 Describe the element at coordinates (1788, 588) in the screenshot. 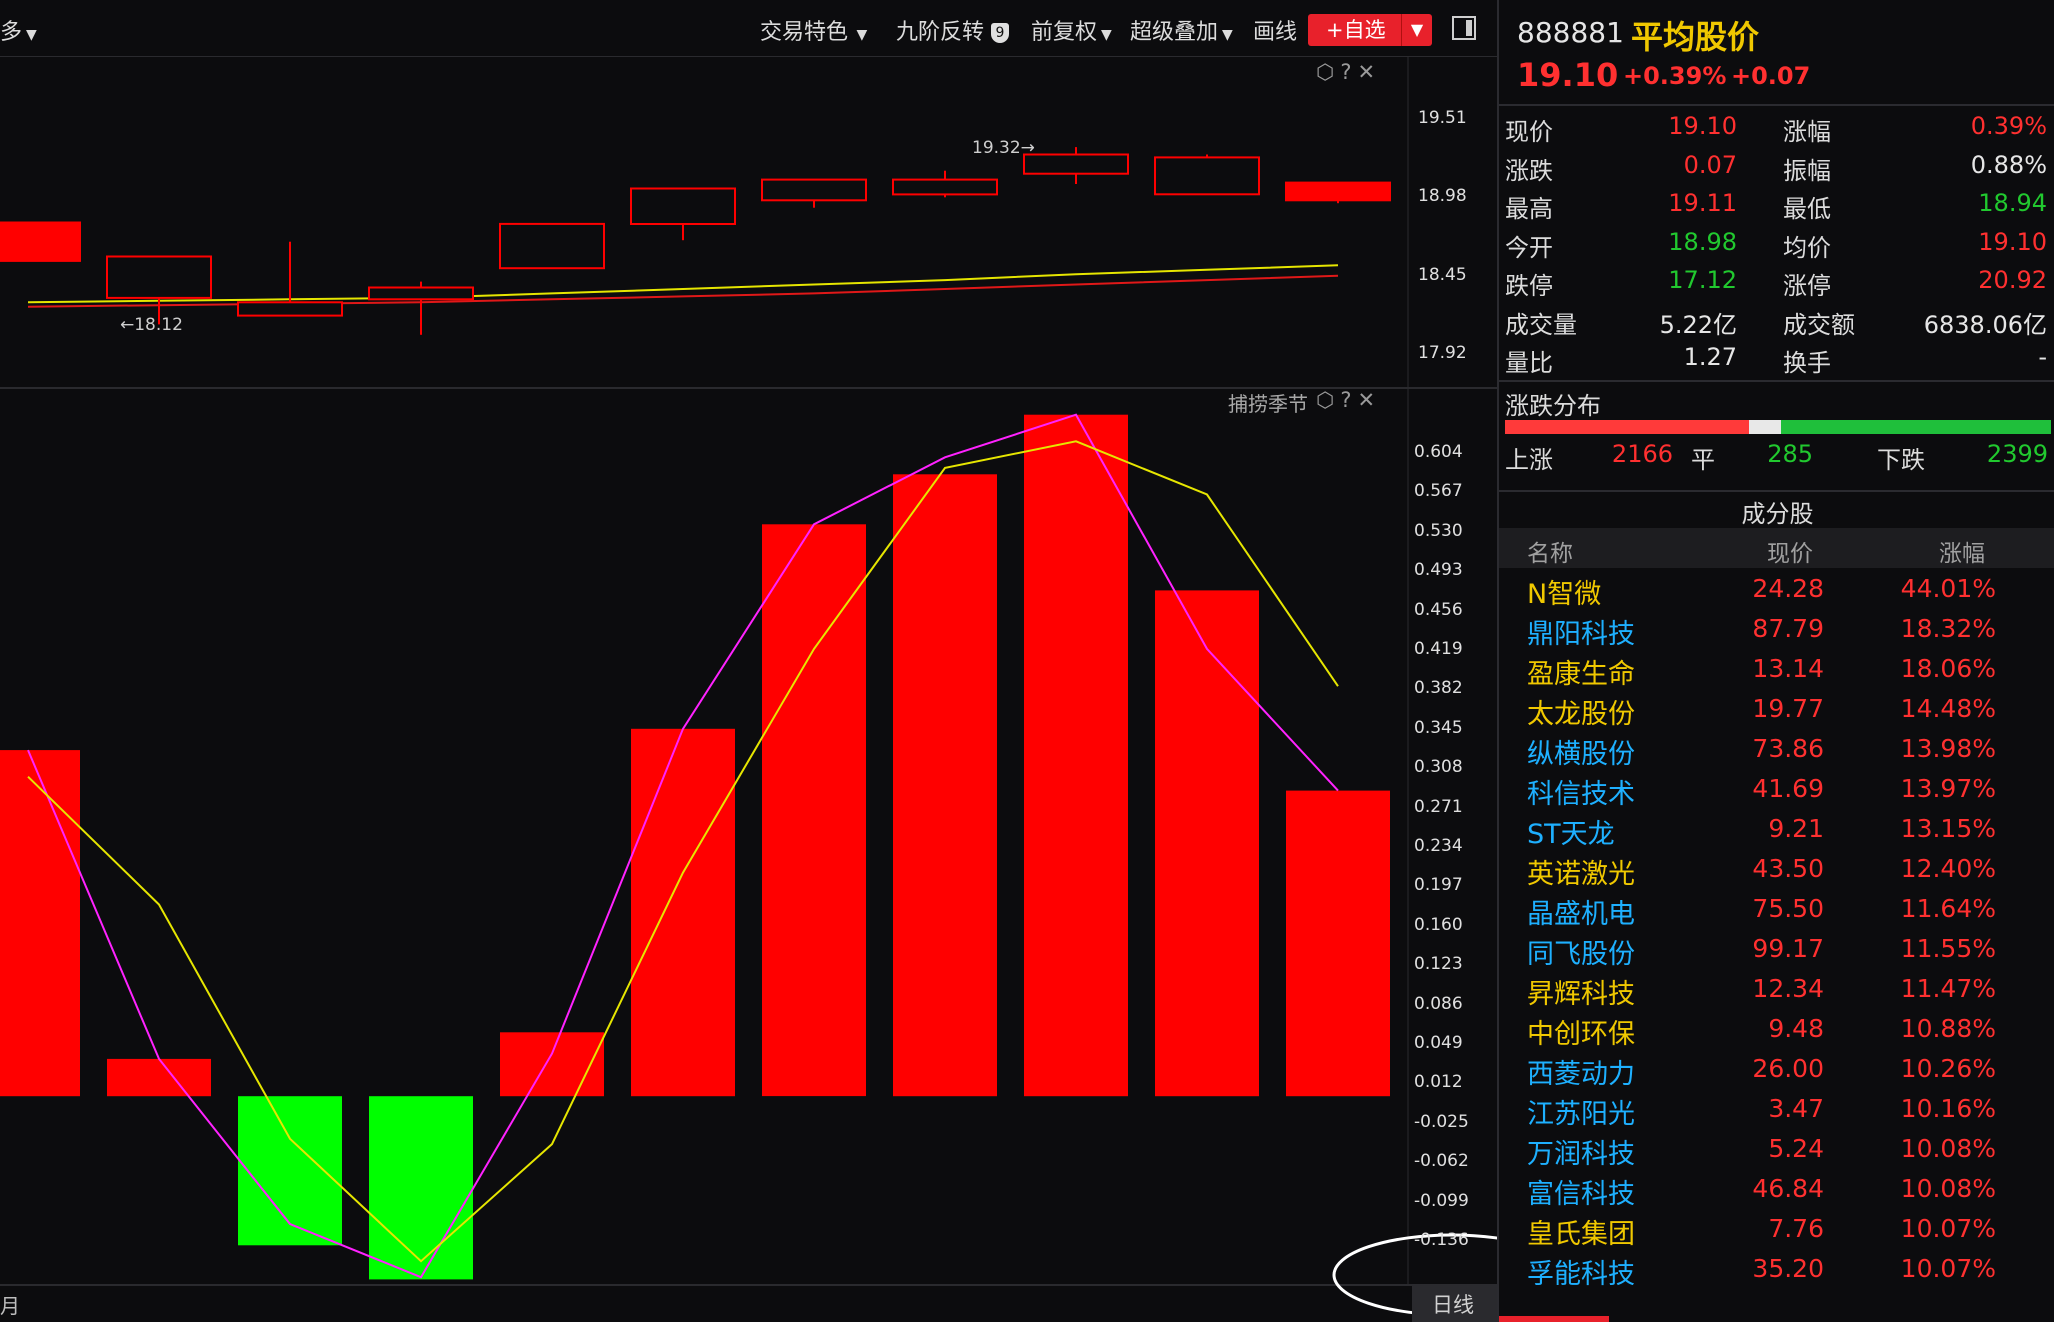

I see `stock-row-price: 24.28` at that location.